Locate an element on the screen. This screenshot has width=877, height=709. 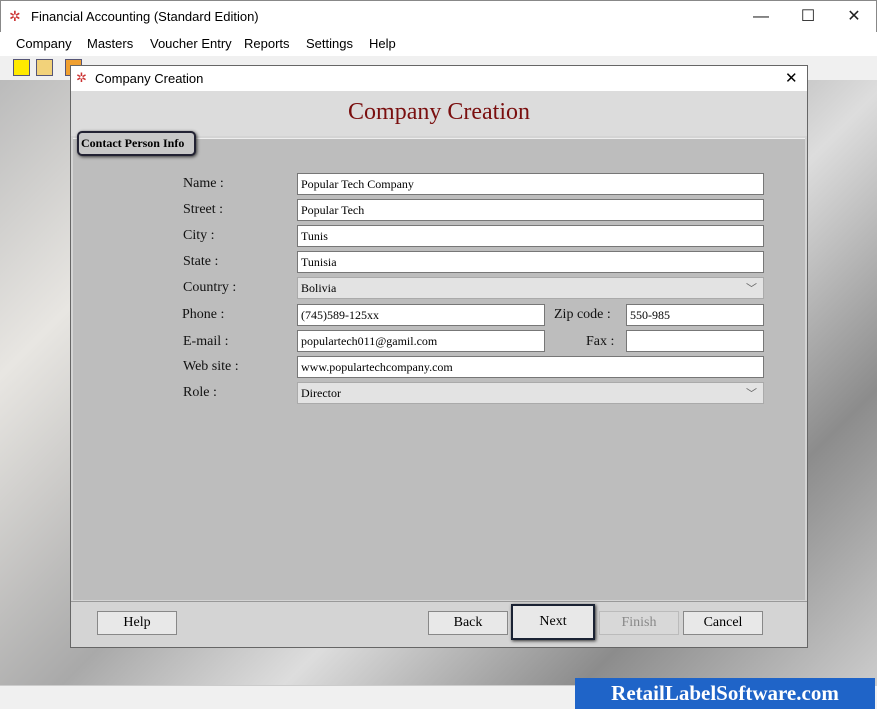
phone-label: Phone : is located at coordinates (203, 314).